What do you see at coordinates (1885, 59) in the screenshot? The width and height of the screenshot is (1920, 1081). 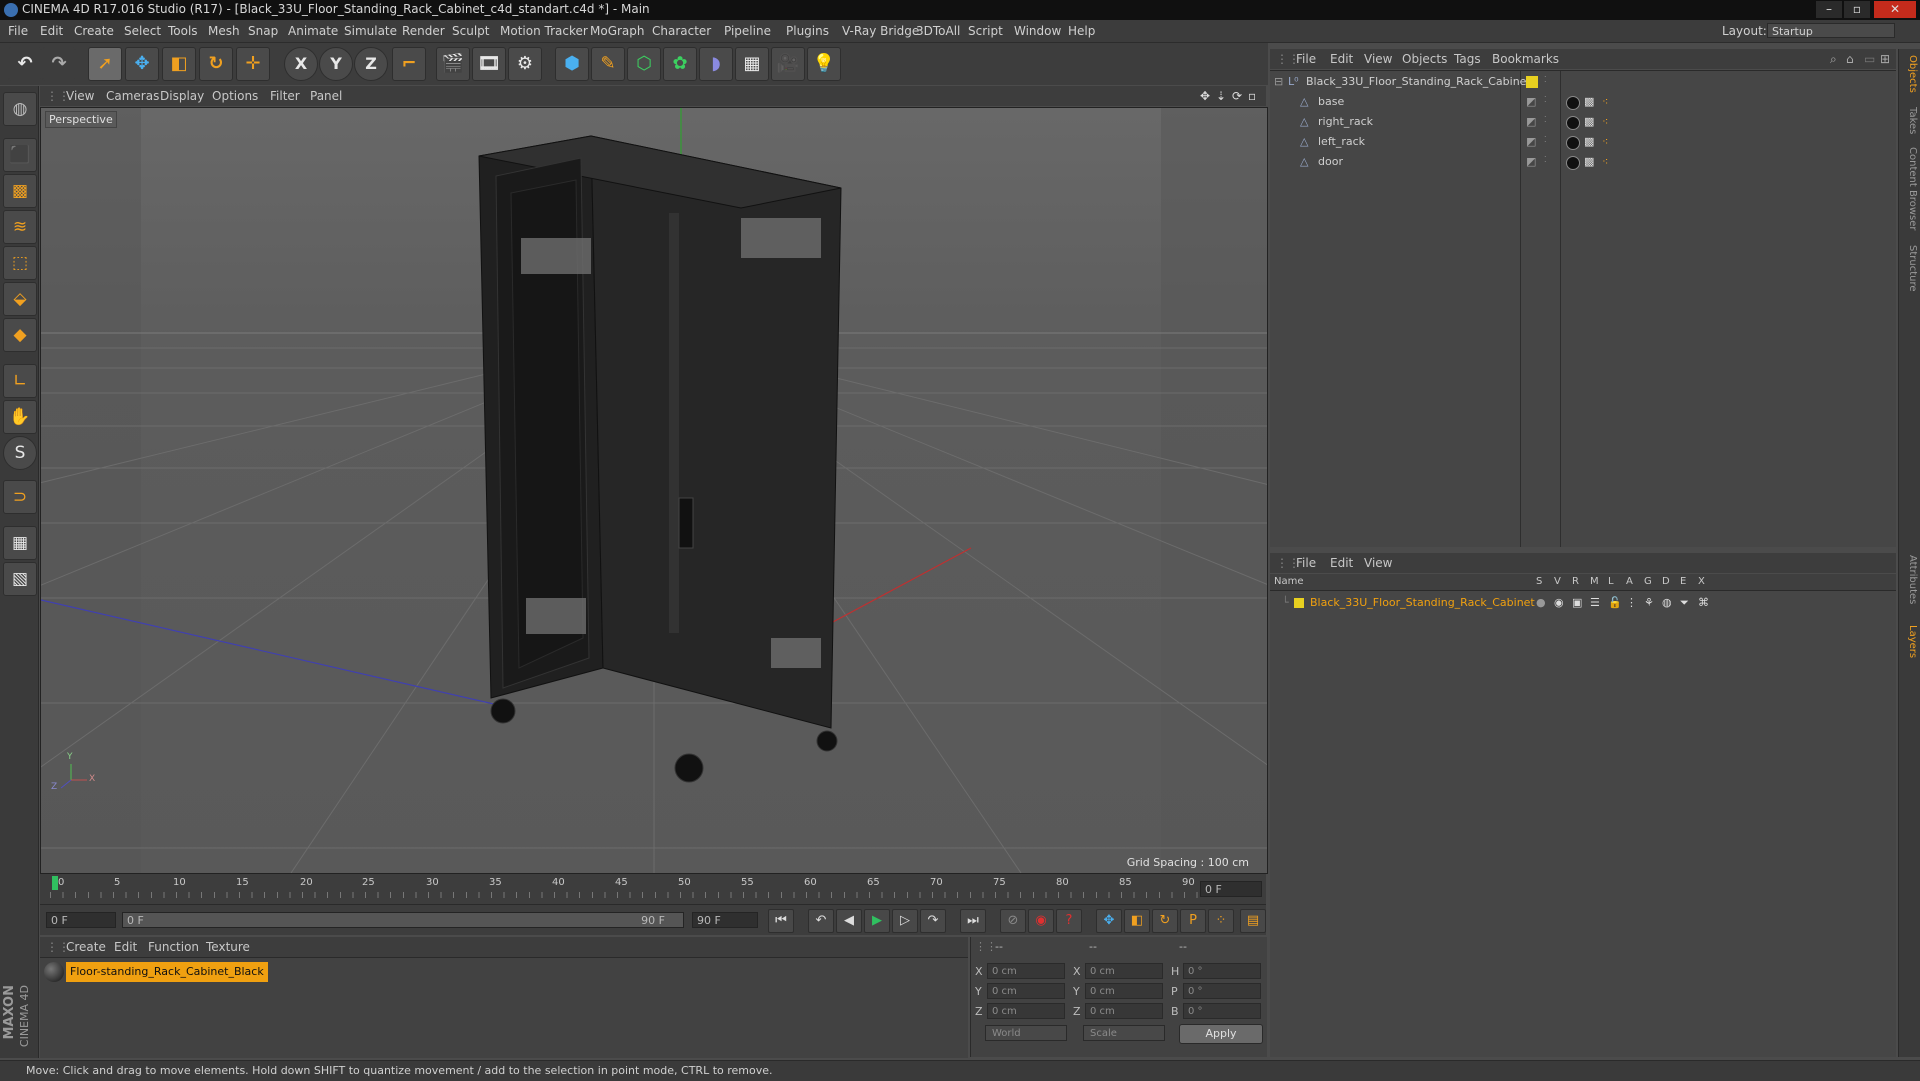 I see `objects-new-window-icon: ⊞` at bounding box center [1885, 59].